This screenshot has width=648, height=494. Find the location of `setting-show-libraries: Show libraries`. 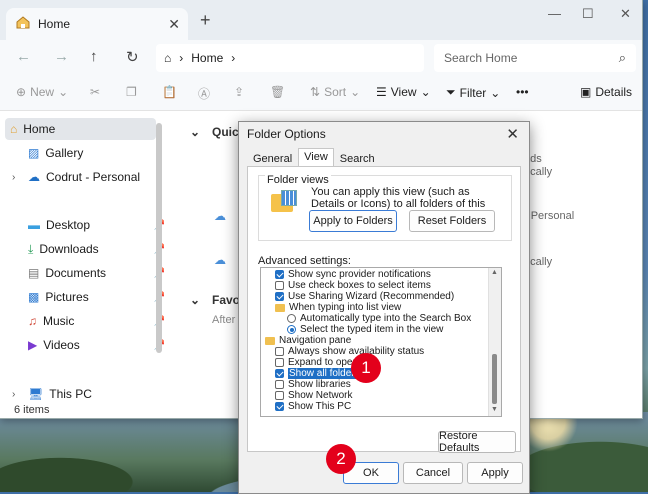

setting-show-libraries: Show libraries is located at coordinates (313, 384).